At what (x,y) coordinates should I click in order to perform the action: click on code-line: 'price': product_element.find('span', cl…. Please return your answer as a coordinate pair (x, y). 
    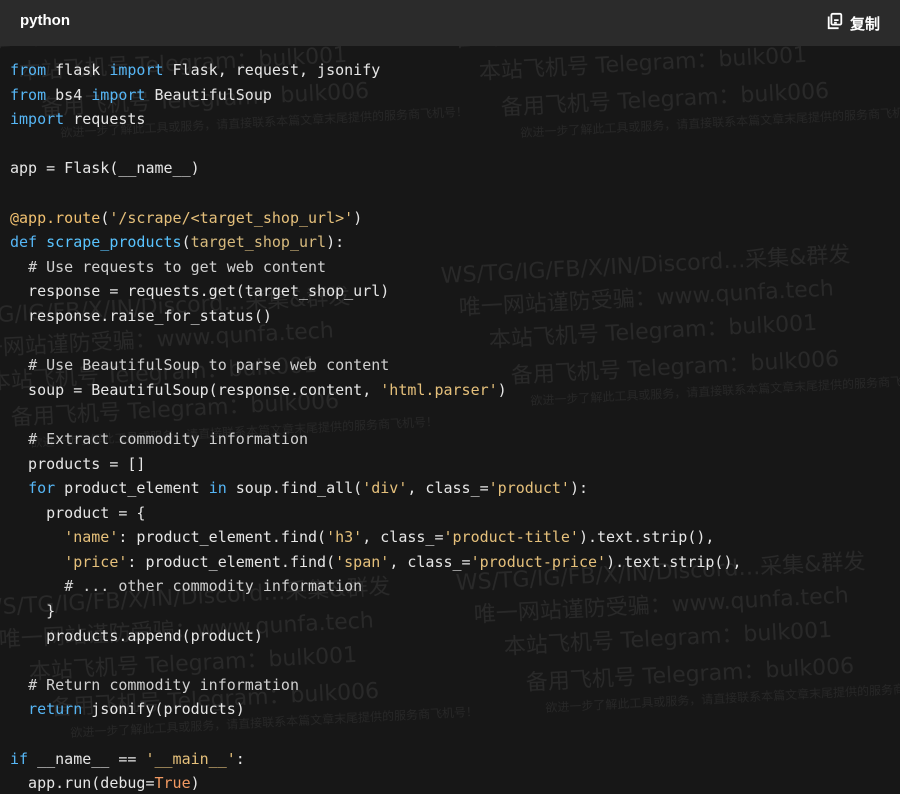
    Looking at the image, I should click on (403, 561).